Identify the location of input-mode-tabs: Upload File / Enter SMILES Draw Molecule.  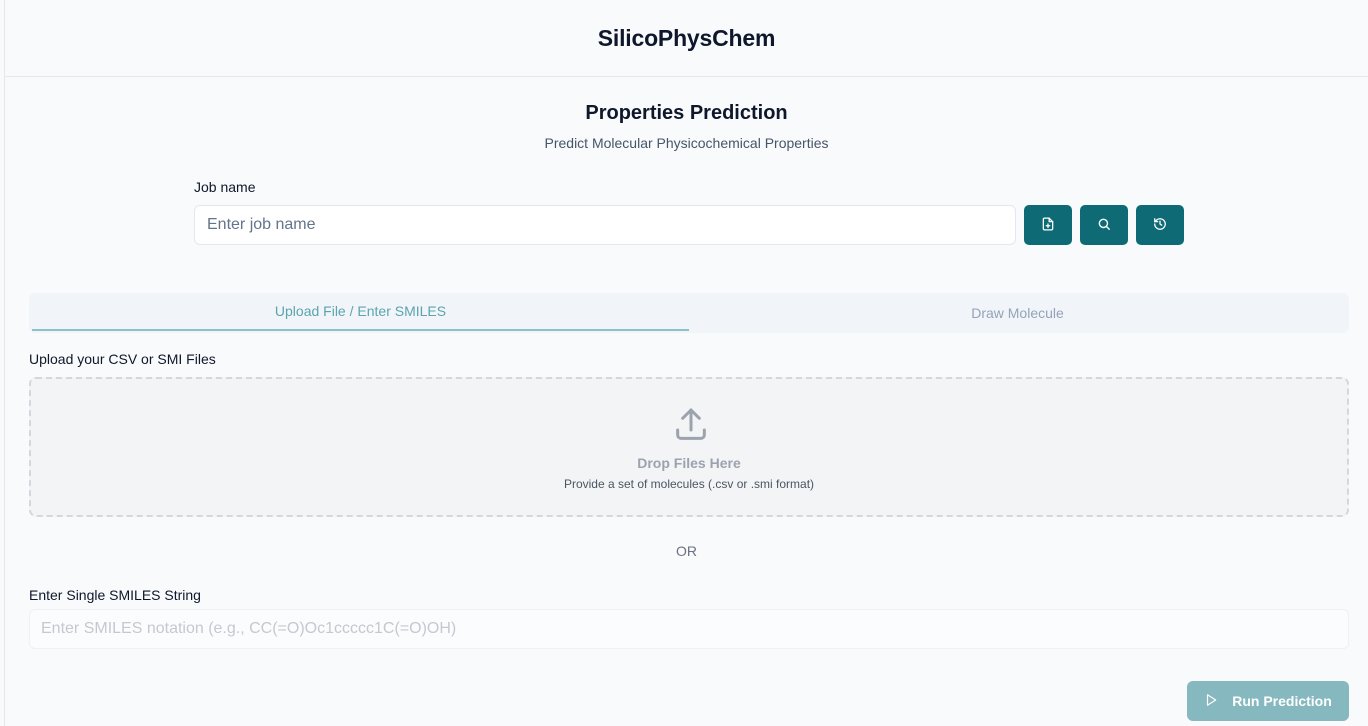
(689, 313).